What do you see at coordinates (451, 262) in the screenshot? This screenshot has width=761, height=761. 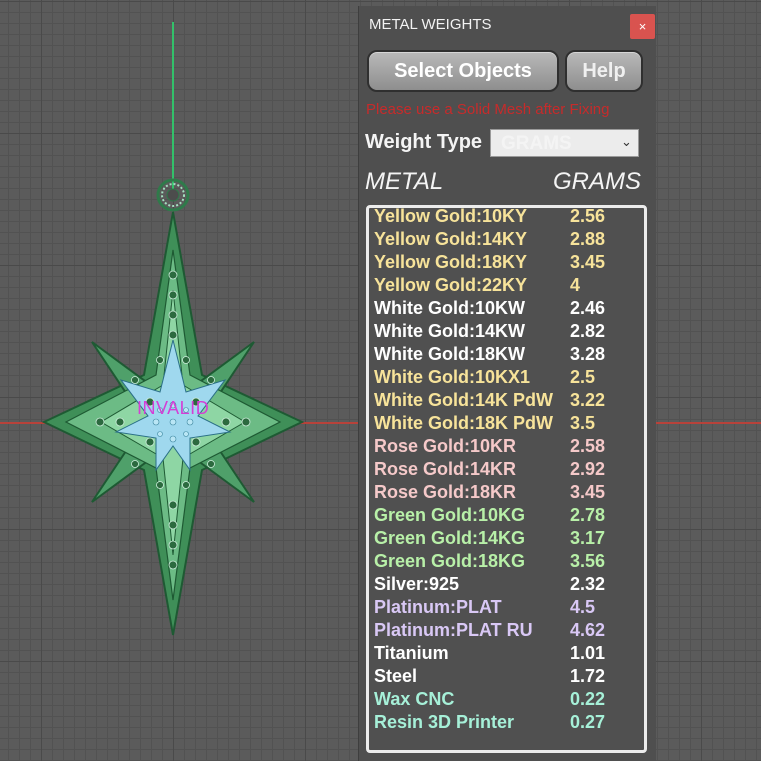 I see `metal-name: Yellow Gold:18KY` at bounding box center [451, 262].